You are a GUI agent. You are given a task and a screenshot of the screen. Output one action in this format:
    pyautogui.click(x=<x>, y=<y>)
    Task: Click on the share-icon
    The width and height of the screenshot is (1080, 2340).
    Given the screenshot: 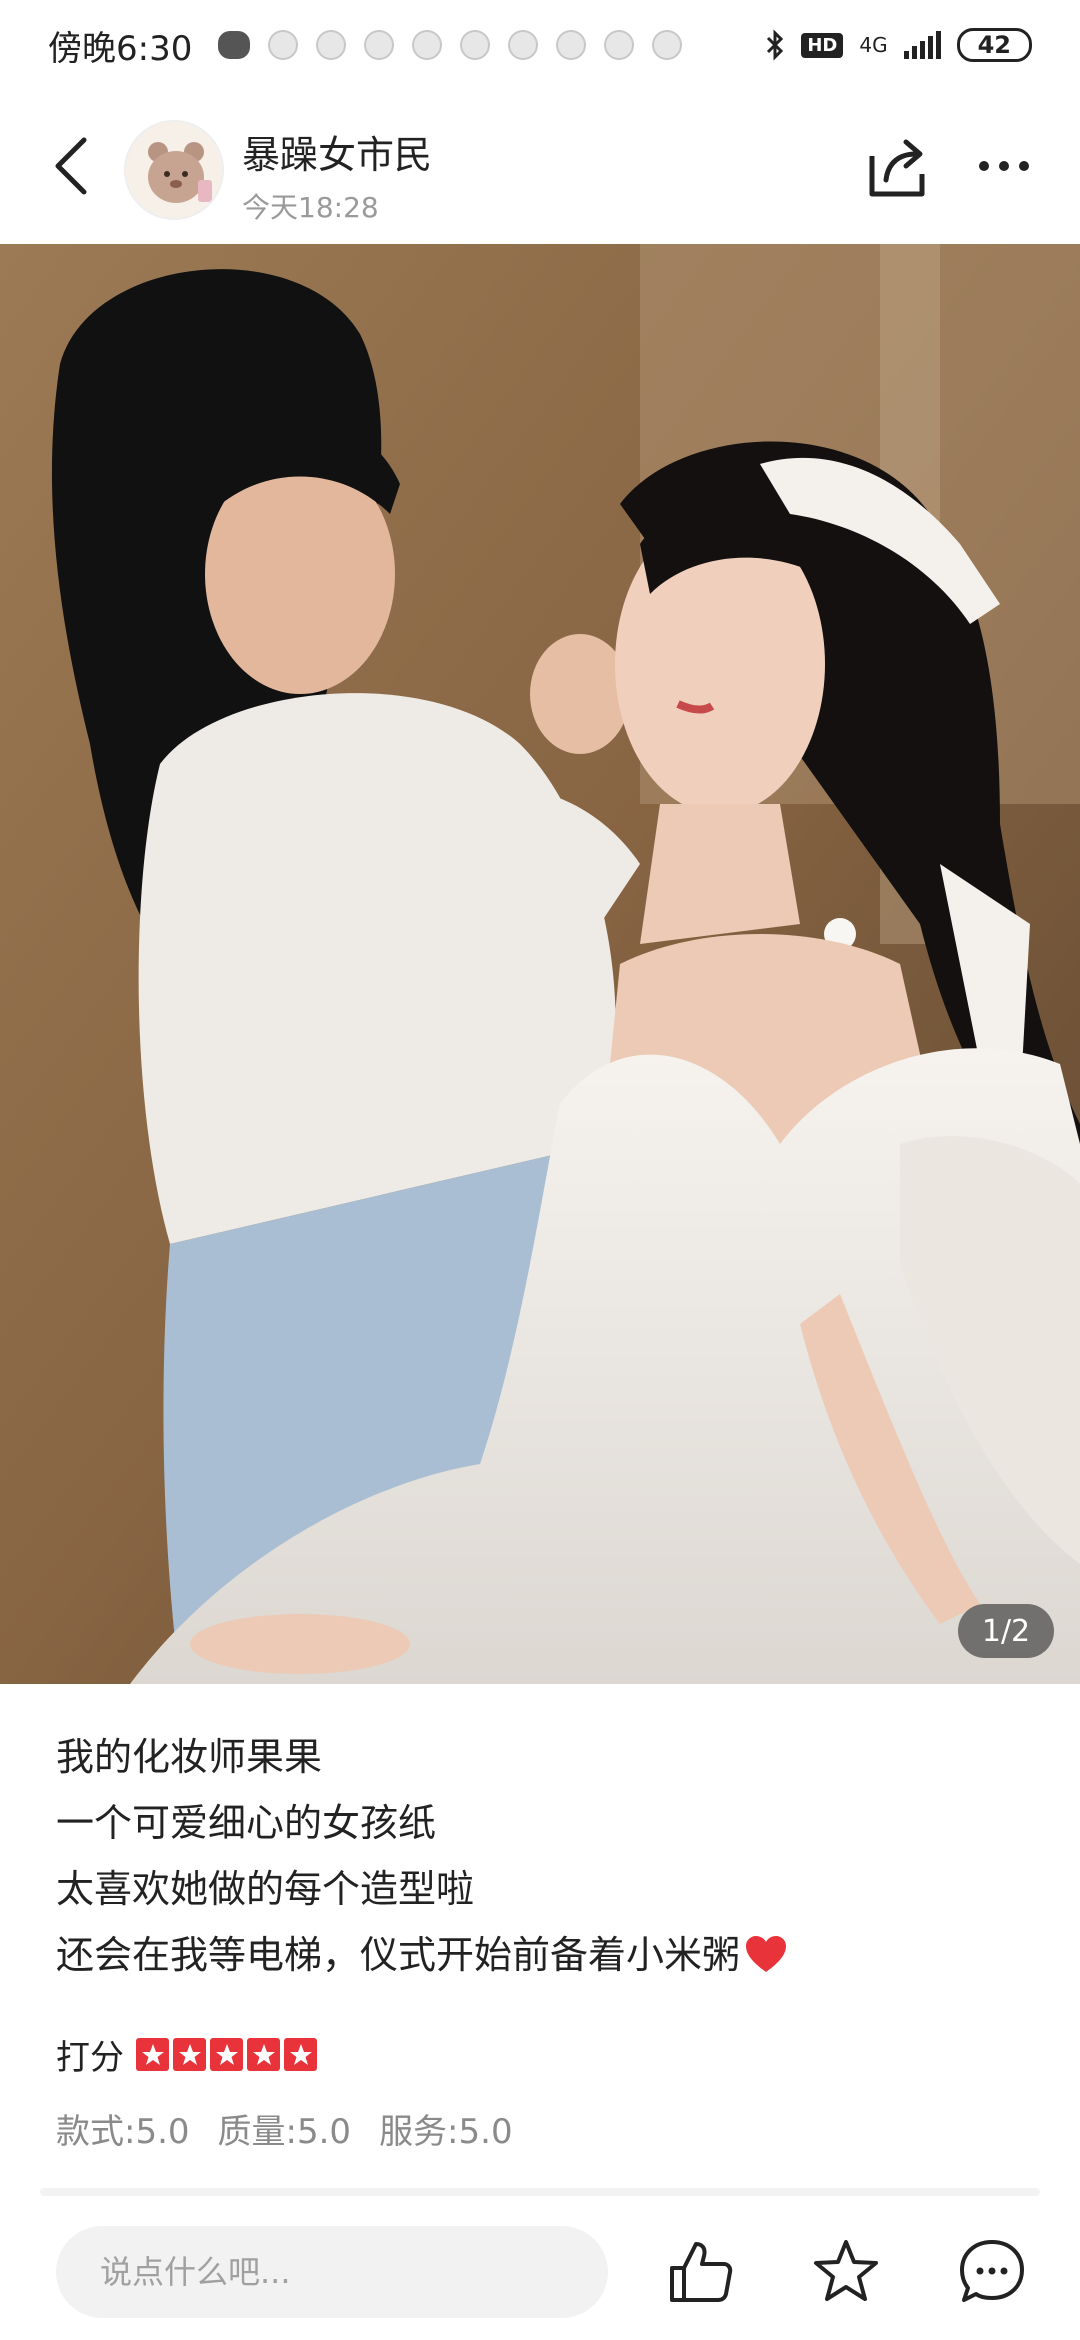 What is the action you would take?
    pyautogui.click(x=898, y=168)
    